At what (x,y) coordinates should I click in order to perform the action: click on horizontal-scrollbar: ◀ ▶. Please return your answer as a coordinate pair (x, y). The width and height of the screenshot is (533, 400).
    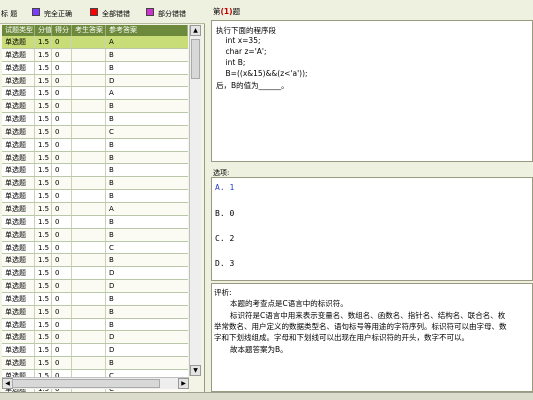
    Looking at the image, I should click on (95, 383).